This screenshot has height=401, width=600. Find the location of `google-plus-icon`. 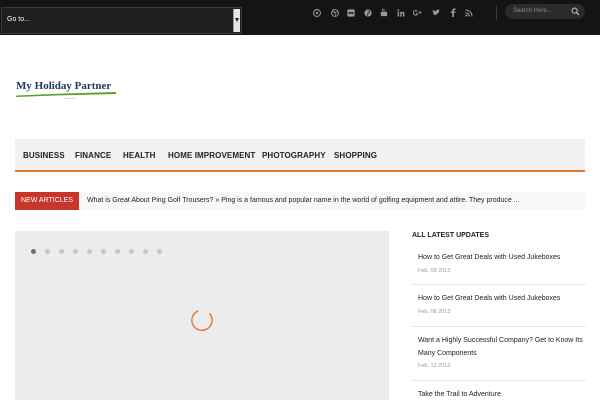

google-plus-icon is located at coordinates (417, 12).